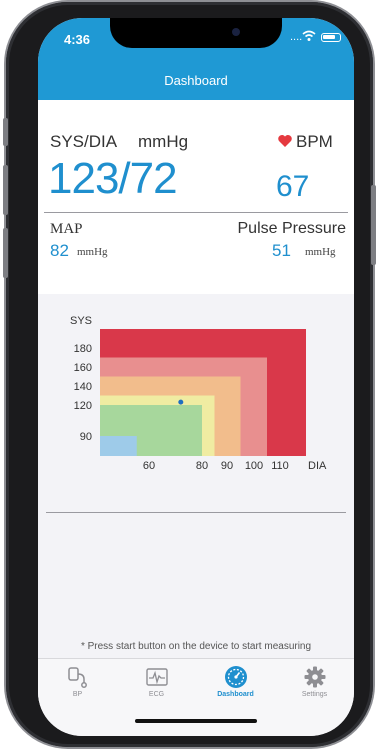 The image size is (379, 752). Describe the element at coordinates (331, 37) in the screenshot. I see `battery-icon` at that location.